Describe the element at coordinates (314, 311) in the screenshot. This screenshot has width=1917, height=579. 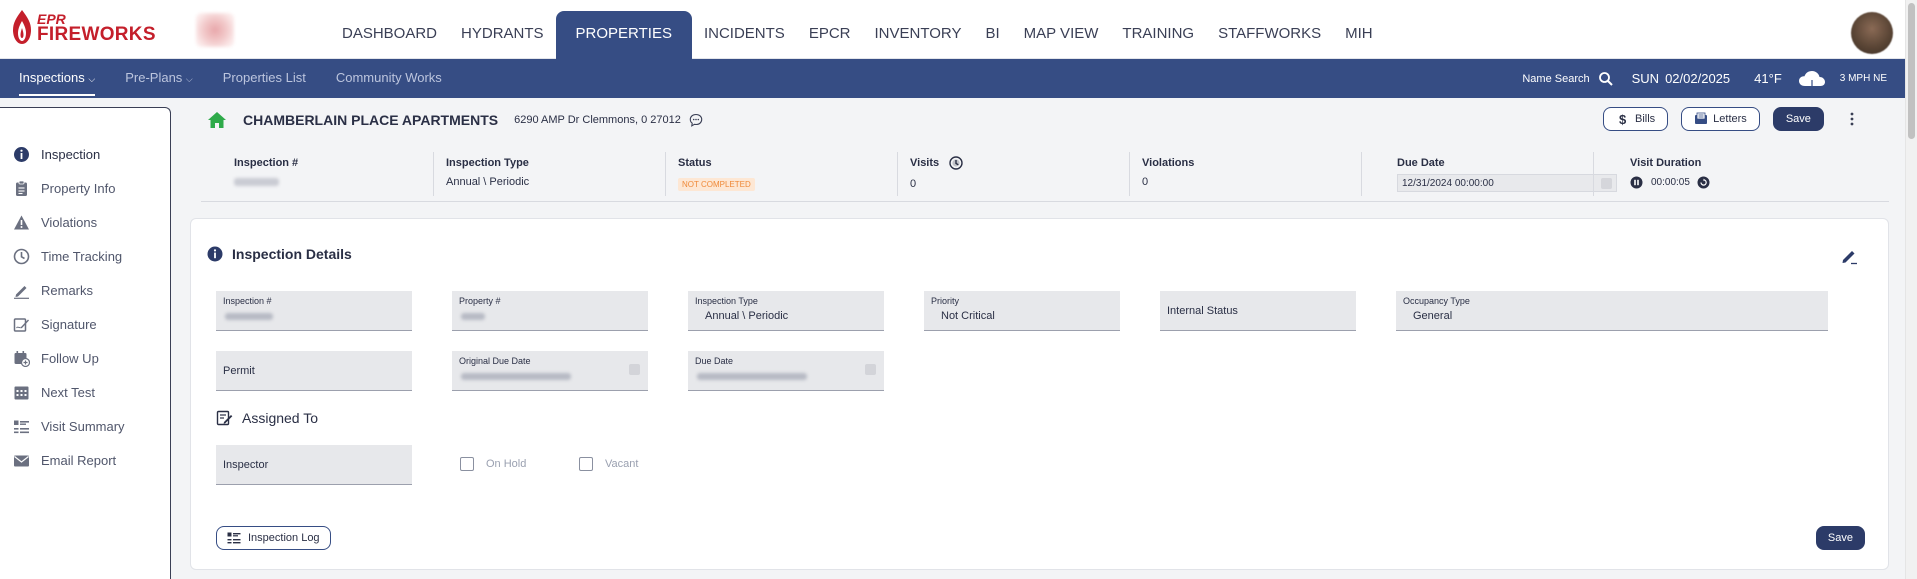
I see `inspection-number-field: Inspection #` at that location.